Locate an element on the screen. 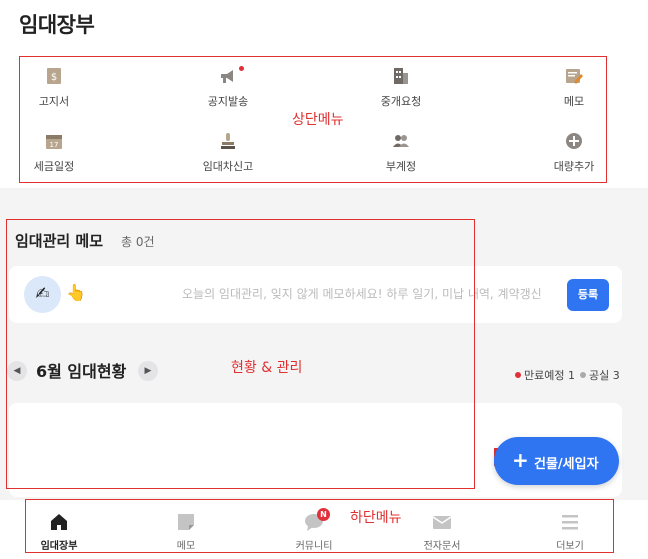  add-building-tenant-button: + 건물/세입자 is located at coordinates (556, 461).